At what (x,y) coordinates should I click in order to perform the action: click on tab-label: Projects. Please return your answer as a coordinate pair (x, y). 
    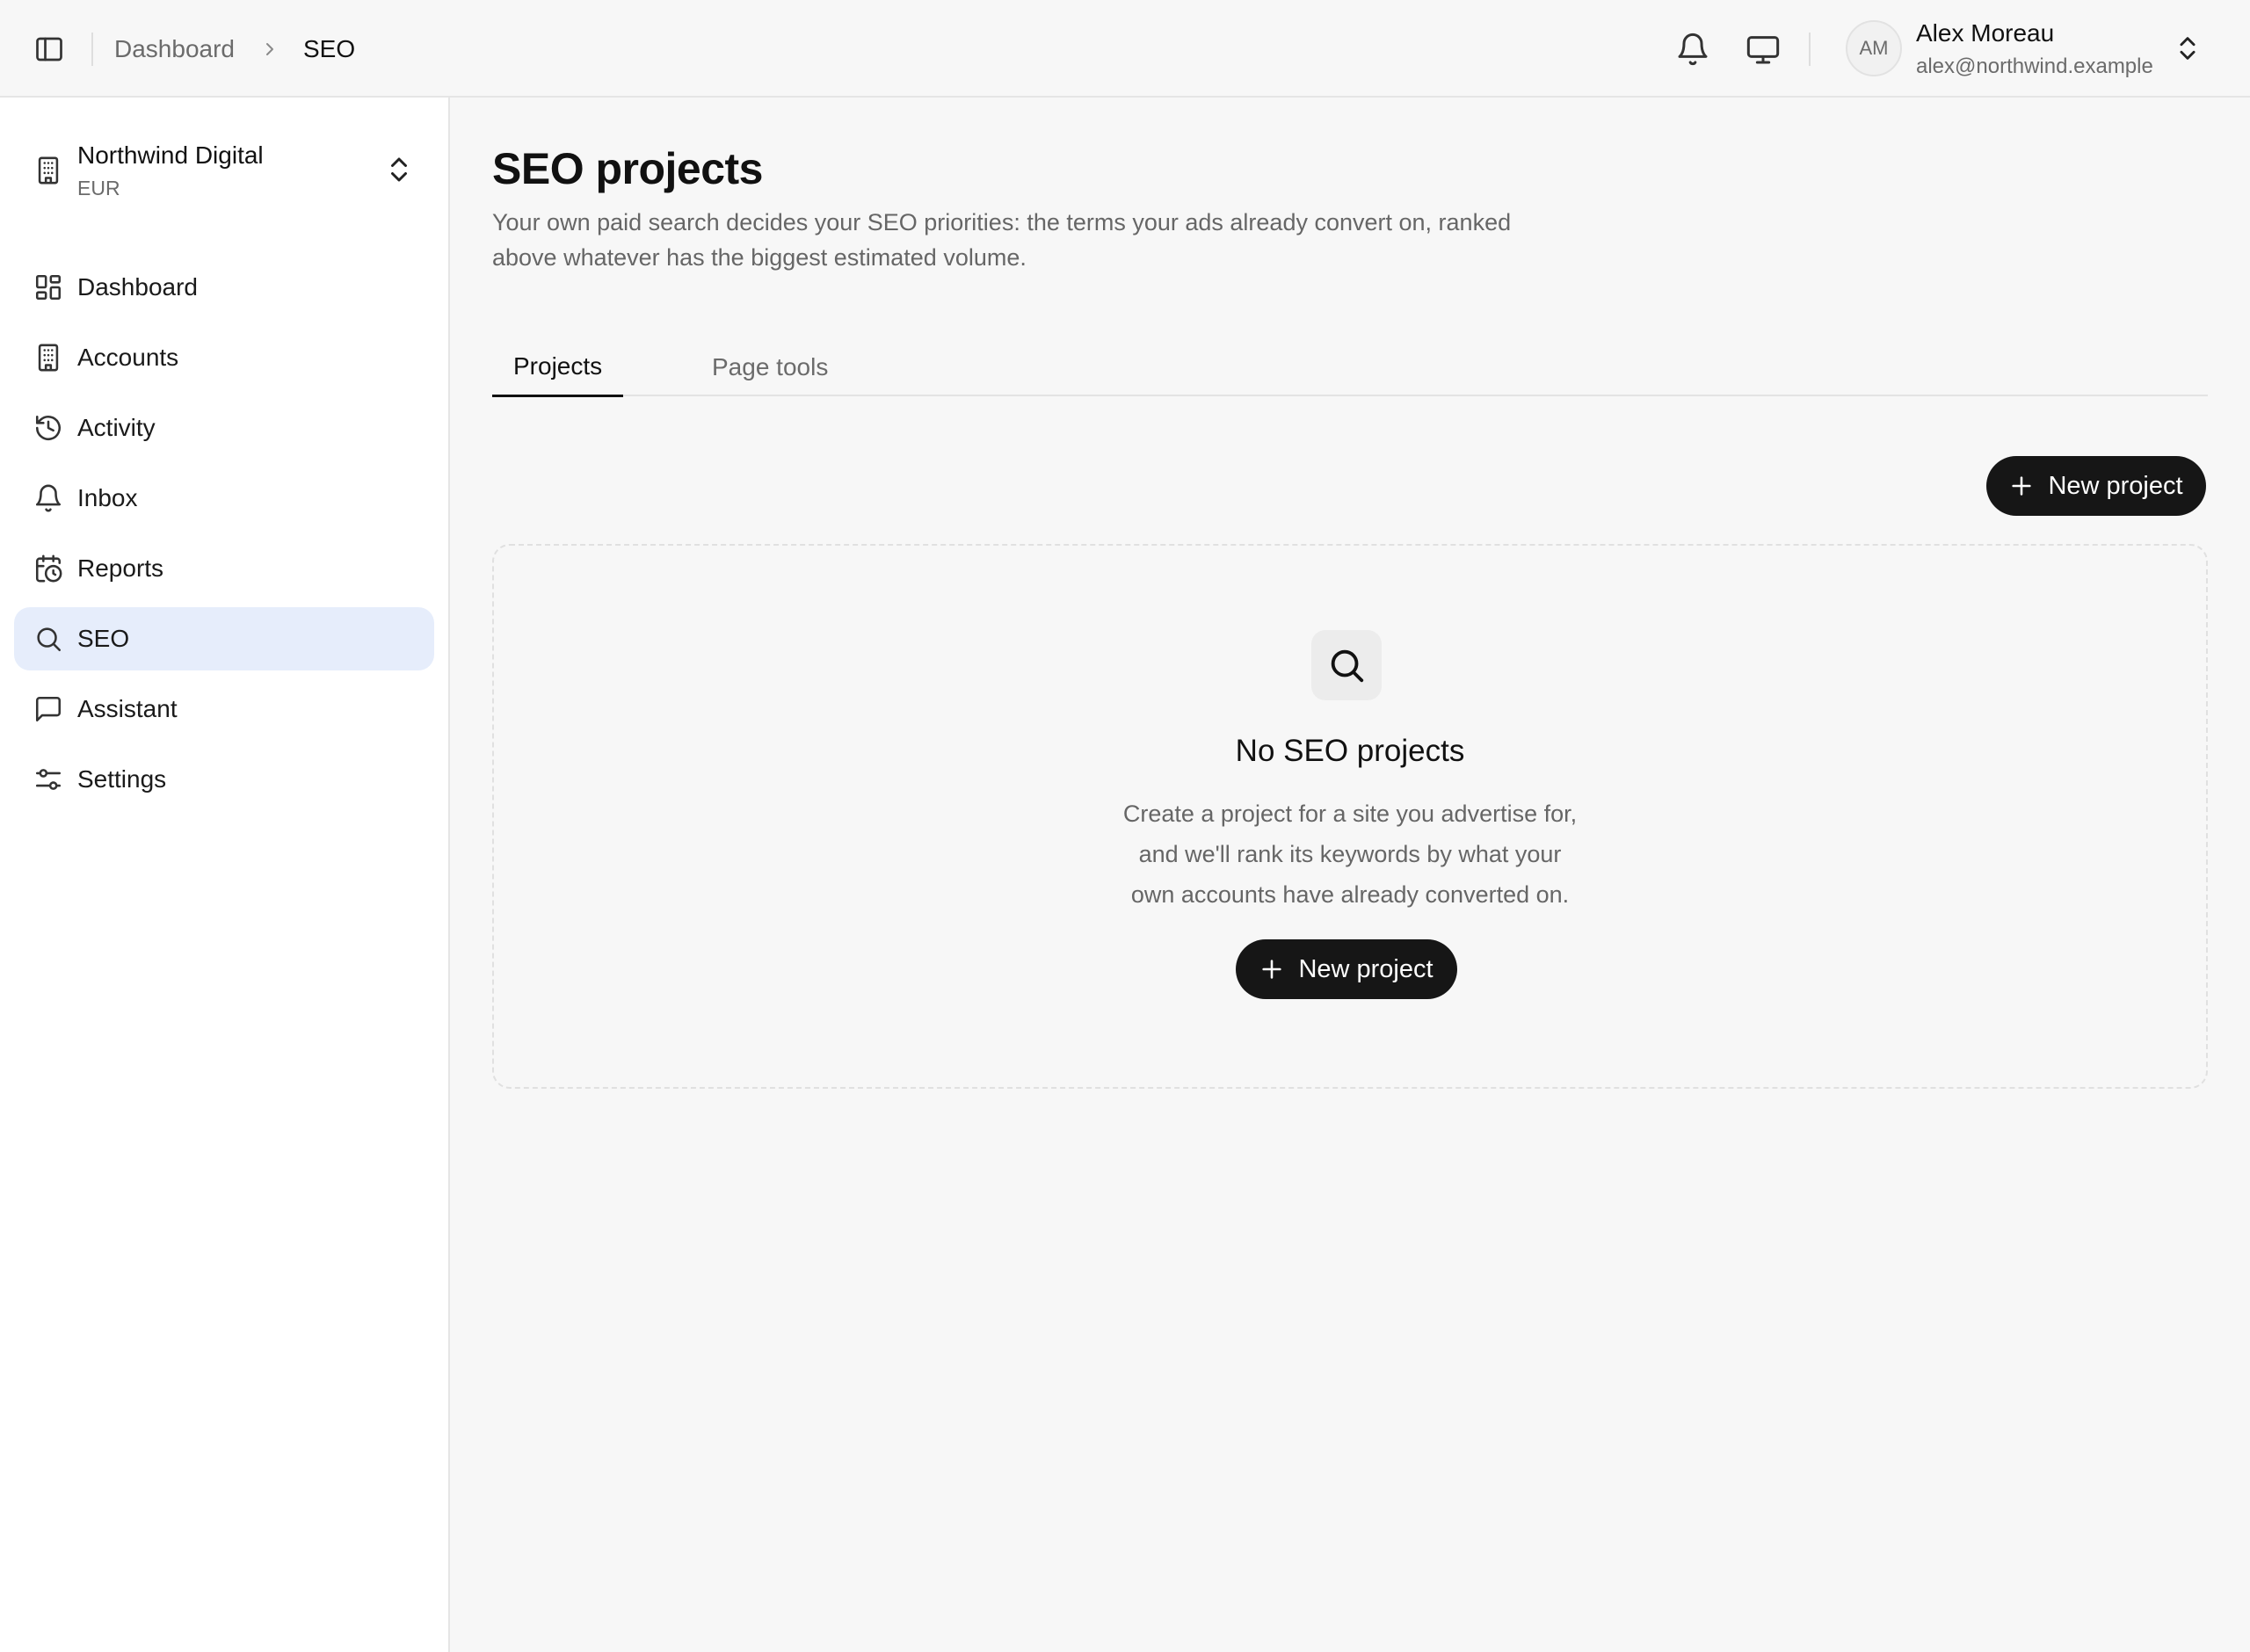
    Looking at the image, I should click on (558, 366).